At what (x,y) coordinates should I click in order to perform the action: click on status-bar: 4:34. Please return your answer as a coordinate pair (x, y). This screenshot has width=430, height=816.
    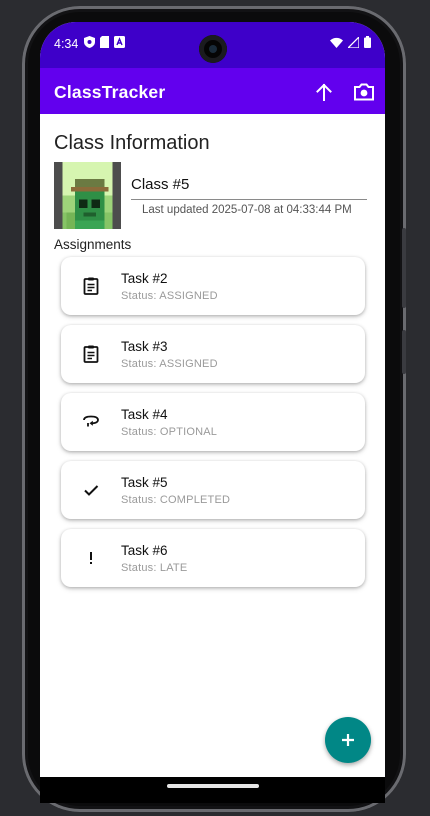
    Looking at the image, I should click on (212, 45).